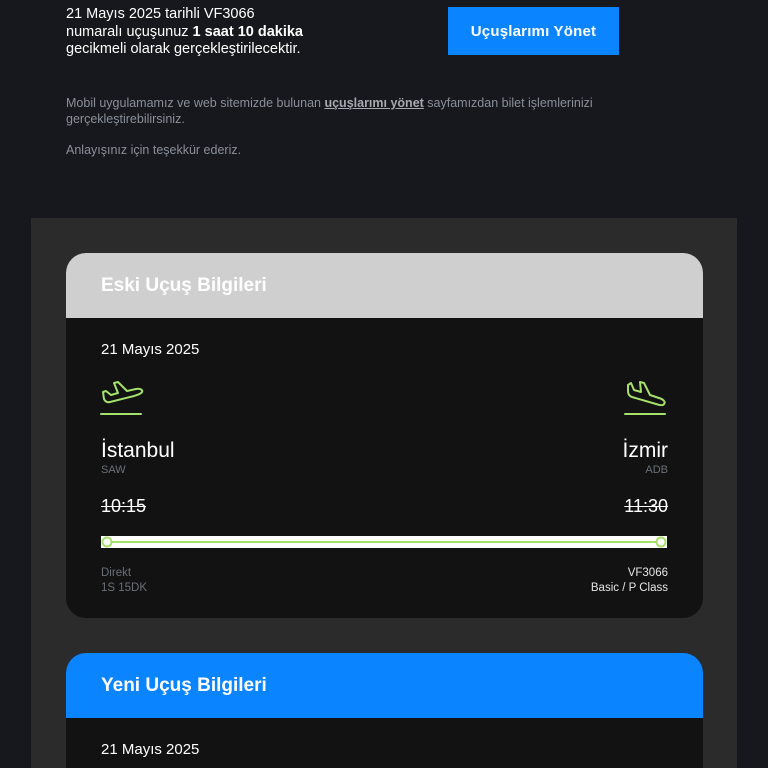 The width and height of the screenshot is (768, 768). I want to click on fare-class: Basic / P Class, so click(629, 587).